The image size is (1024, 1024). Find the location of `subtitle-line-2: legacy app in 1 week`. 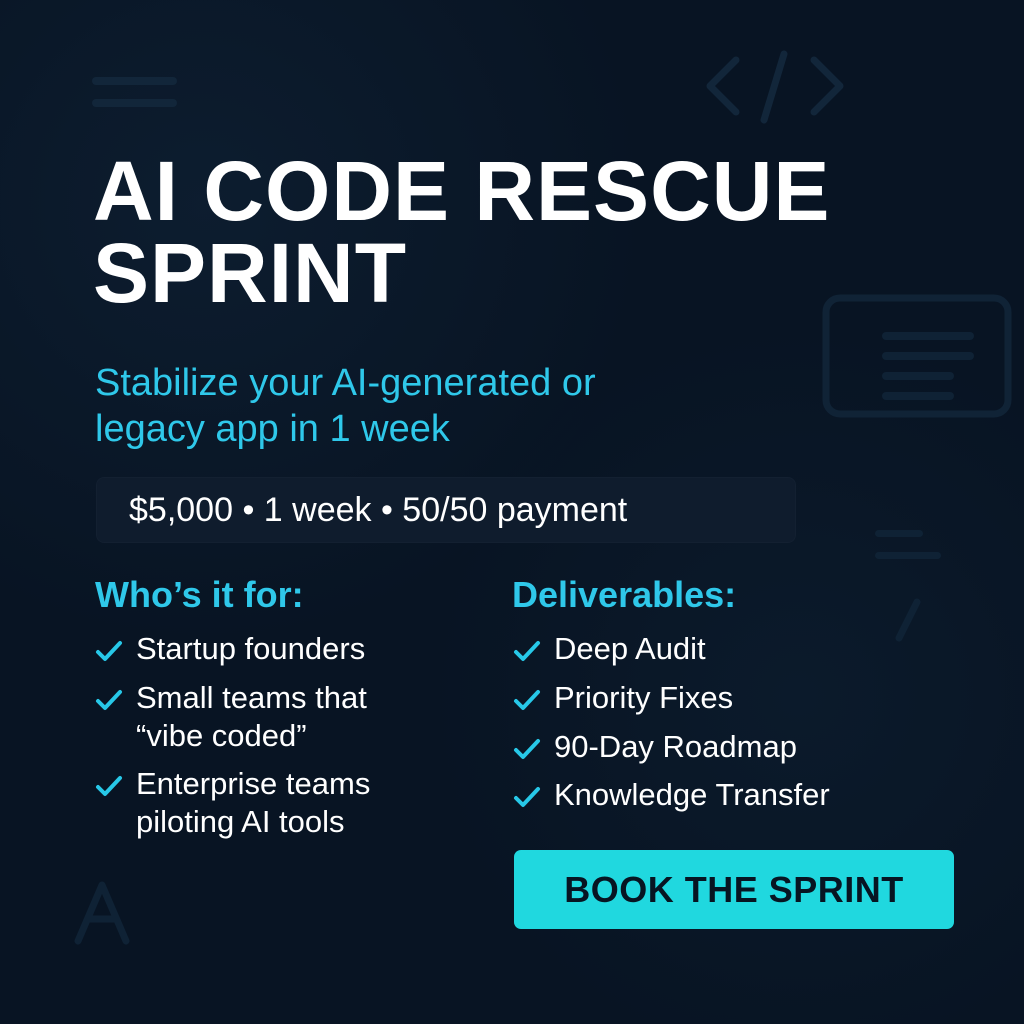

subtitle-line-2: legacy app in 1 week is located at coordinates (272, 429).